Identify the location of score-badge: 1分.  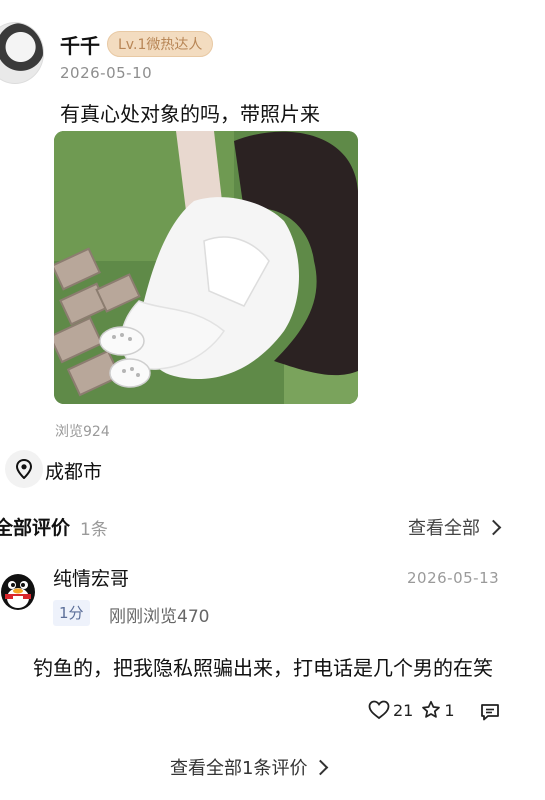
(71, 613).